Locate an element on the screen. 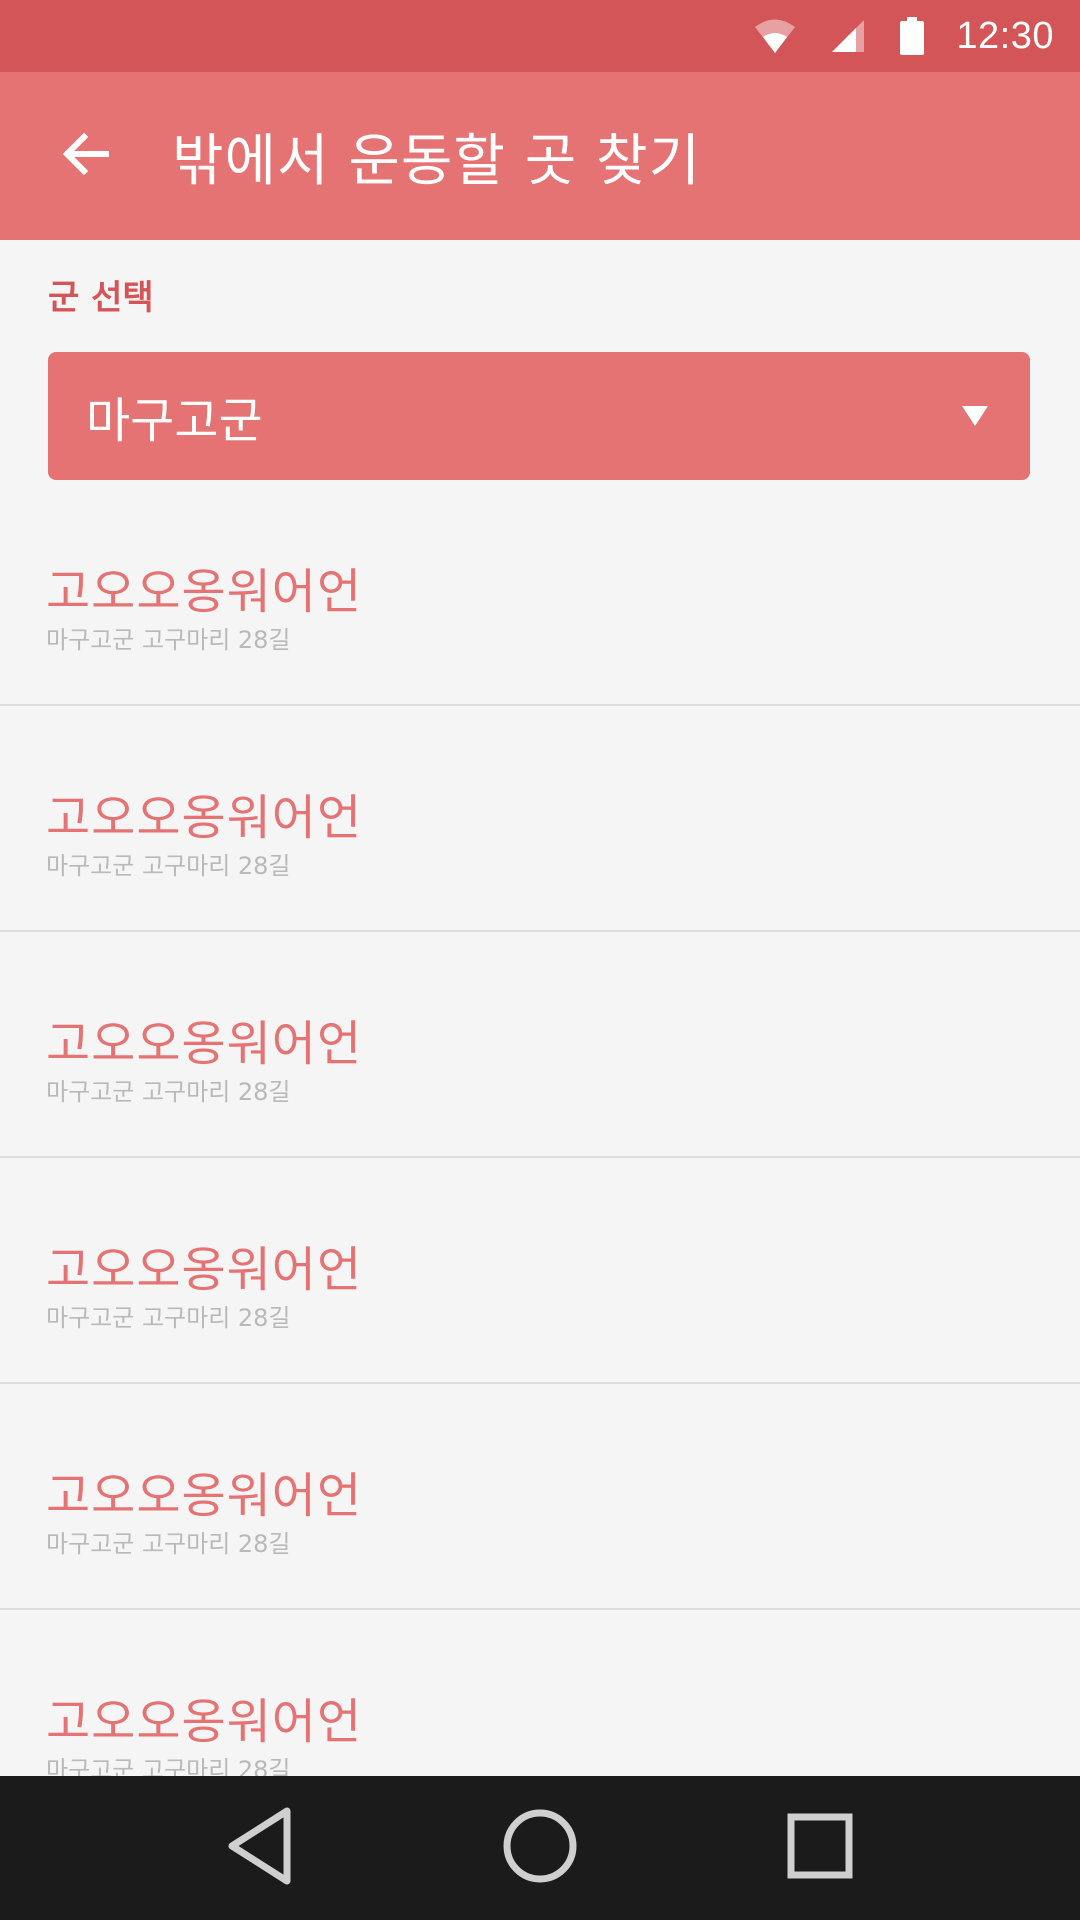 This screenshot has width=1080, height=1920. nav-recents-button is located at coordinates (820, 1848).